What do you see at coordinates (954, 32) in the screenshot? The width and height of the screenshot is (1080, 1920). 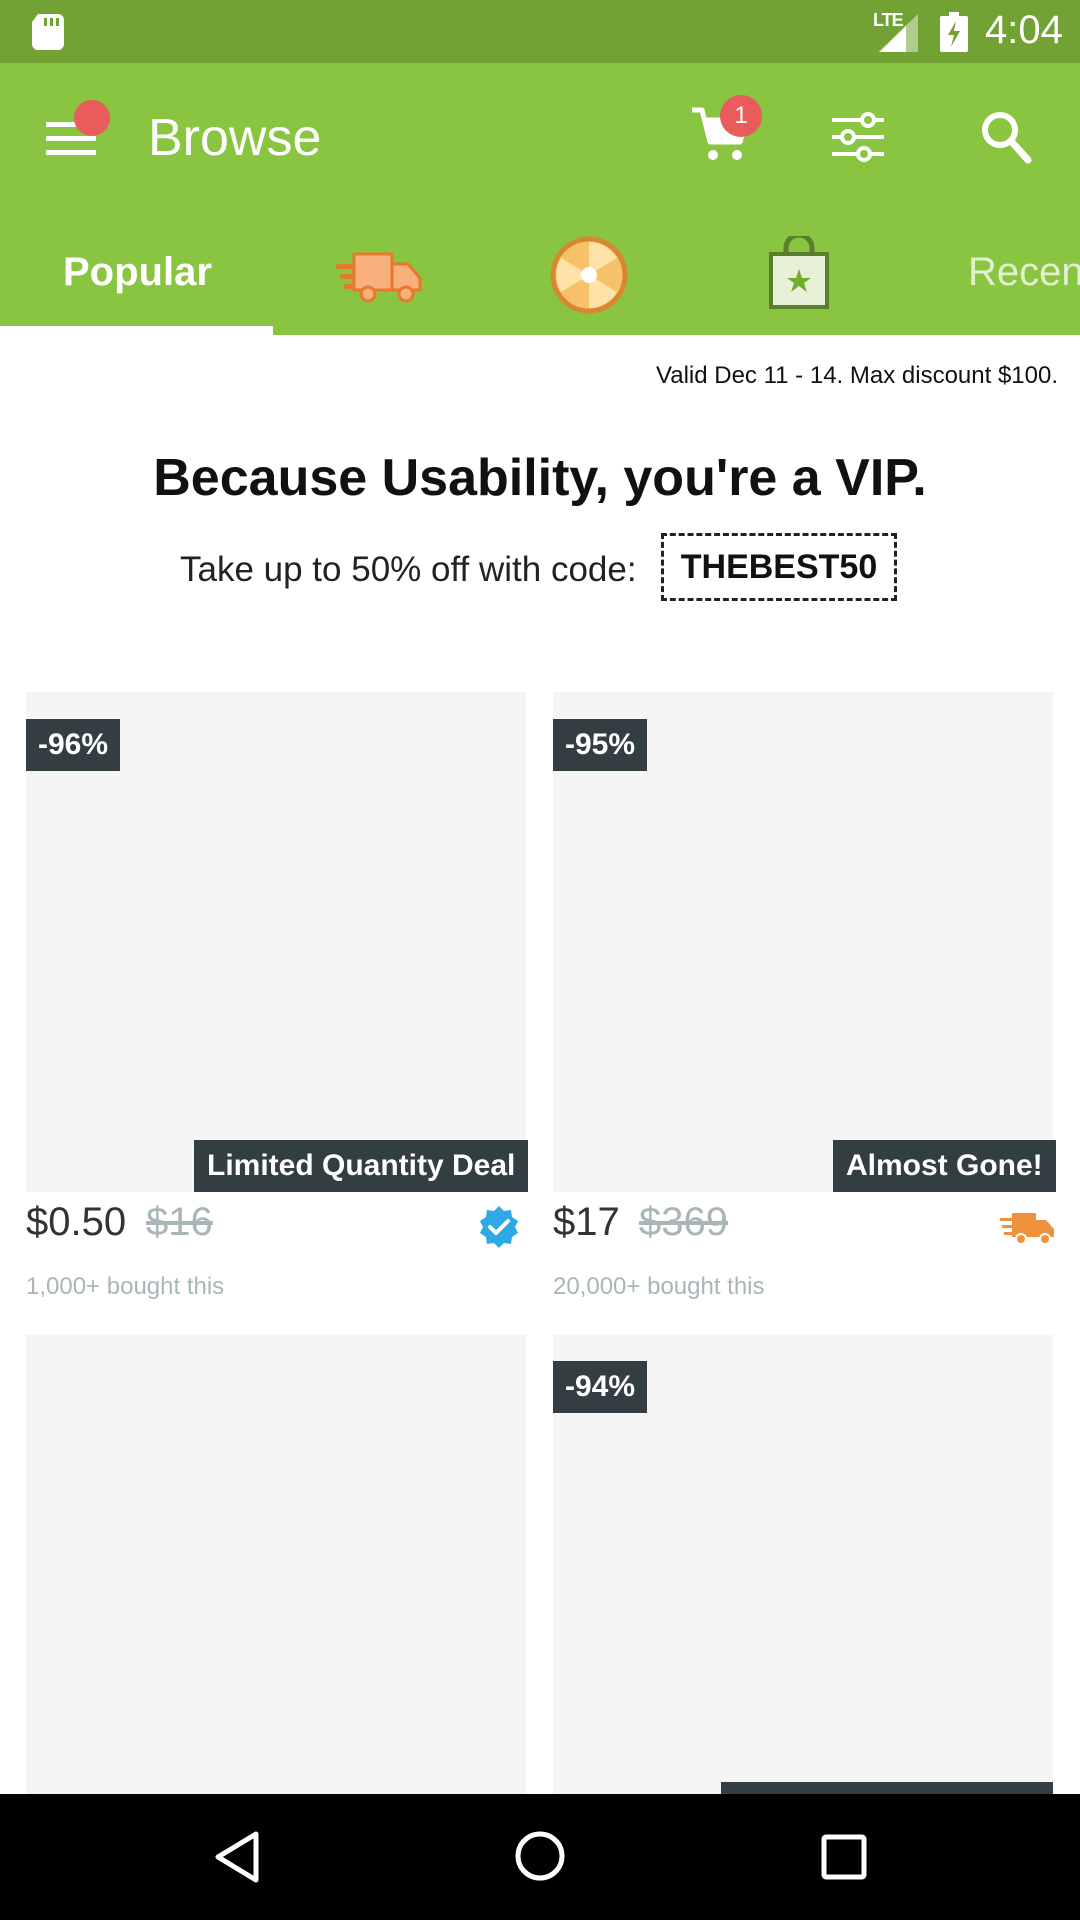 I see `battery-charging-icon` at bounding box center [954, 32].